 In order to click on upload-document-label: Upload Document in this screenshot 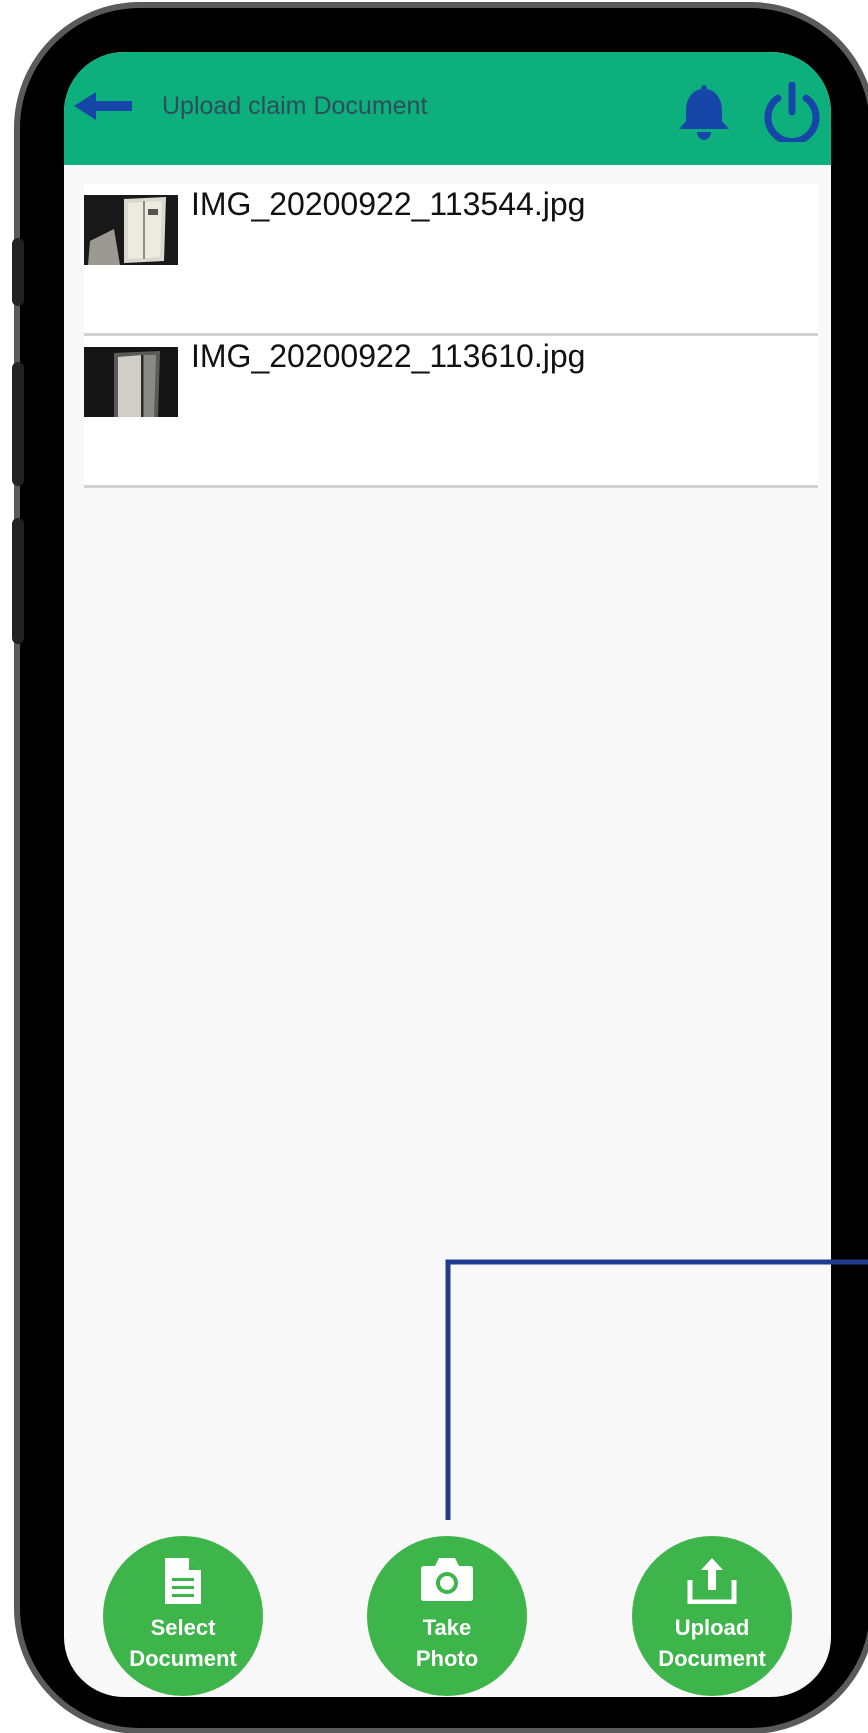, I will do `click(712, 1643)`.